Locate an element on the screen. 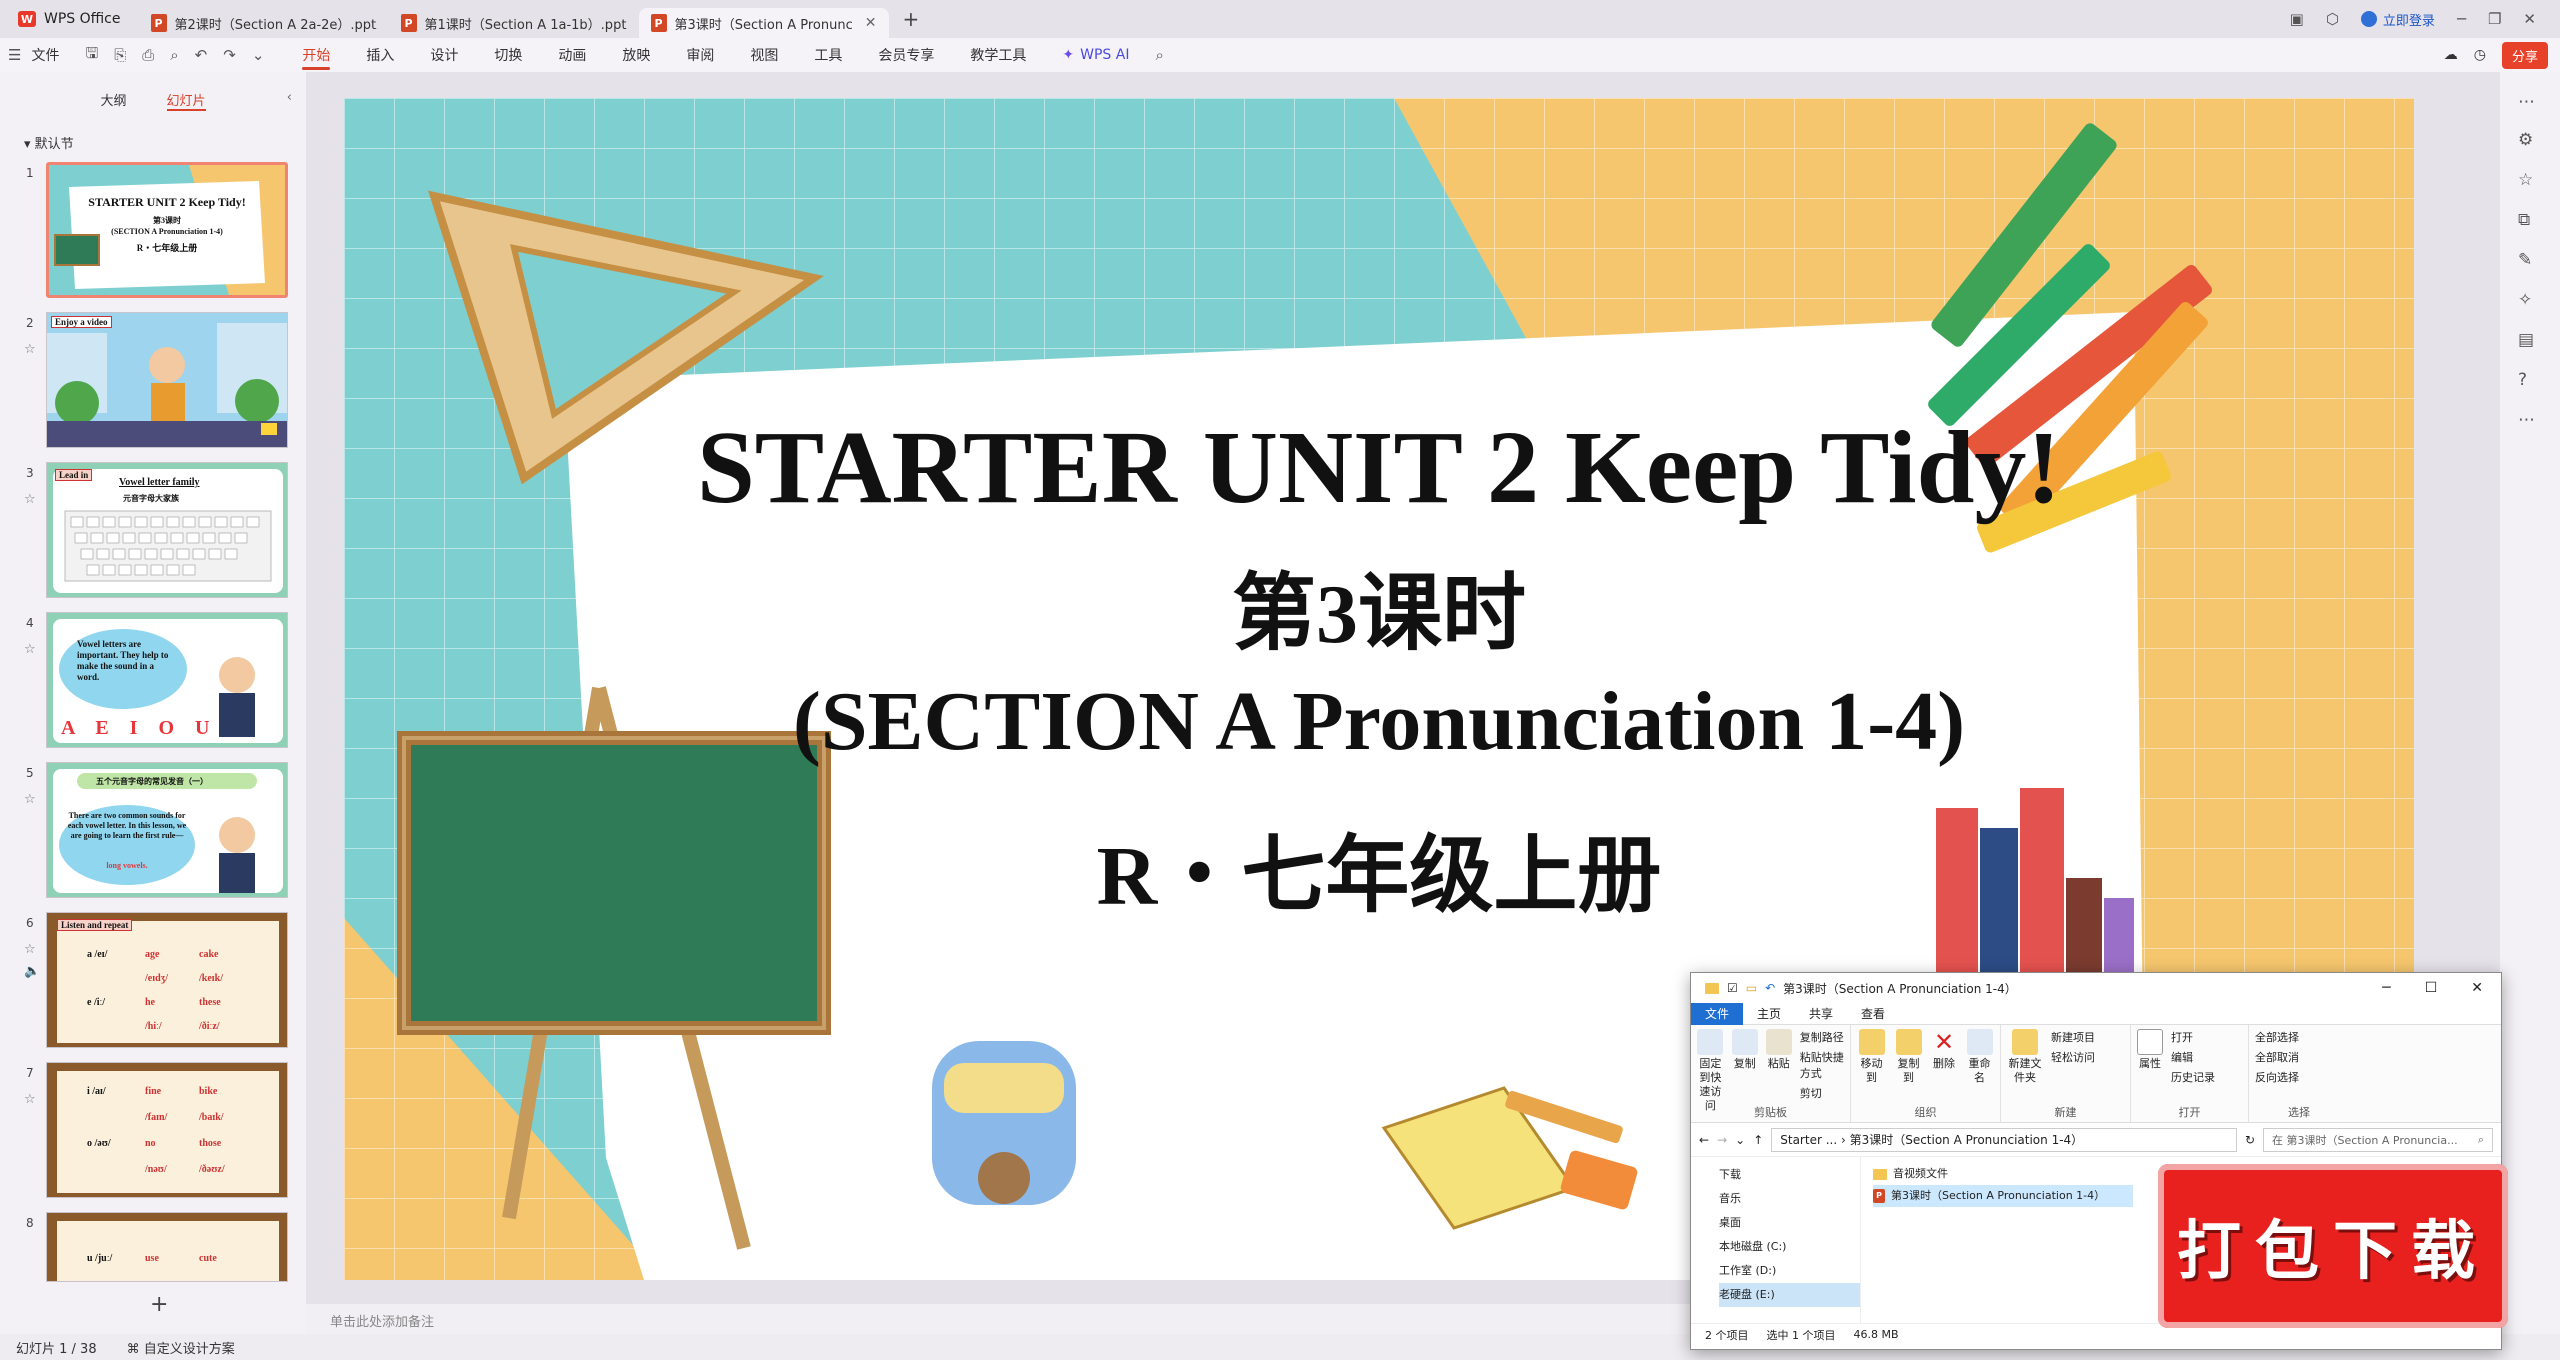  copy-icon: ⧉ is located at coordinates (2524, 220).